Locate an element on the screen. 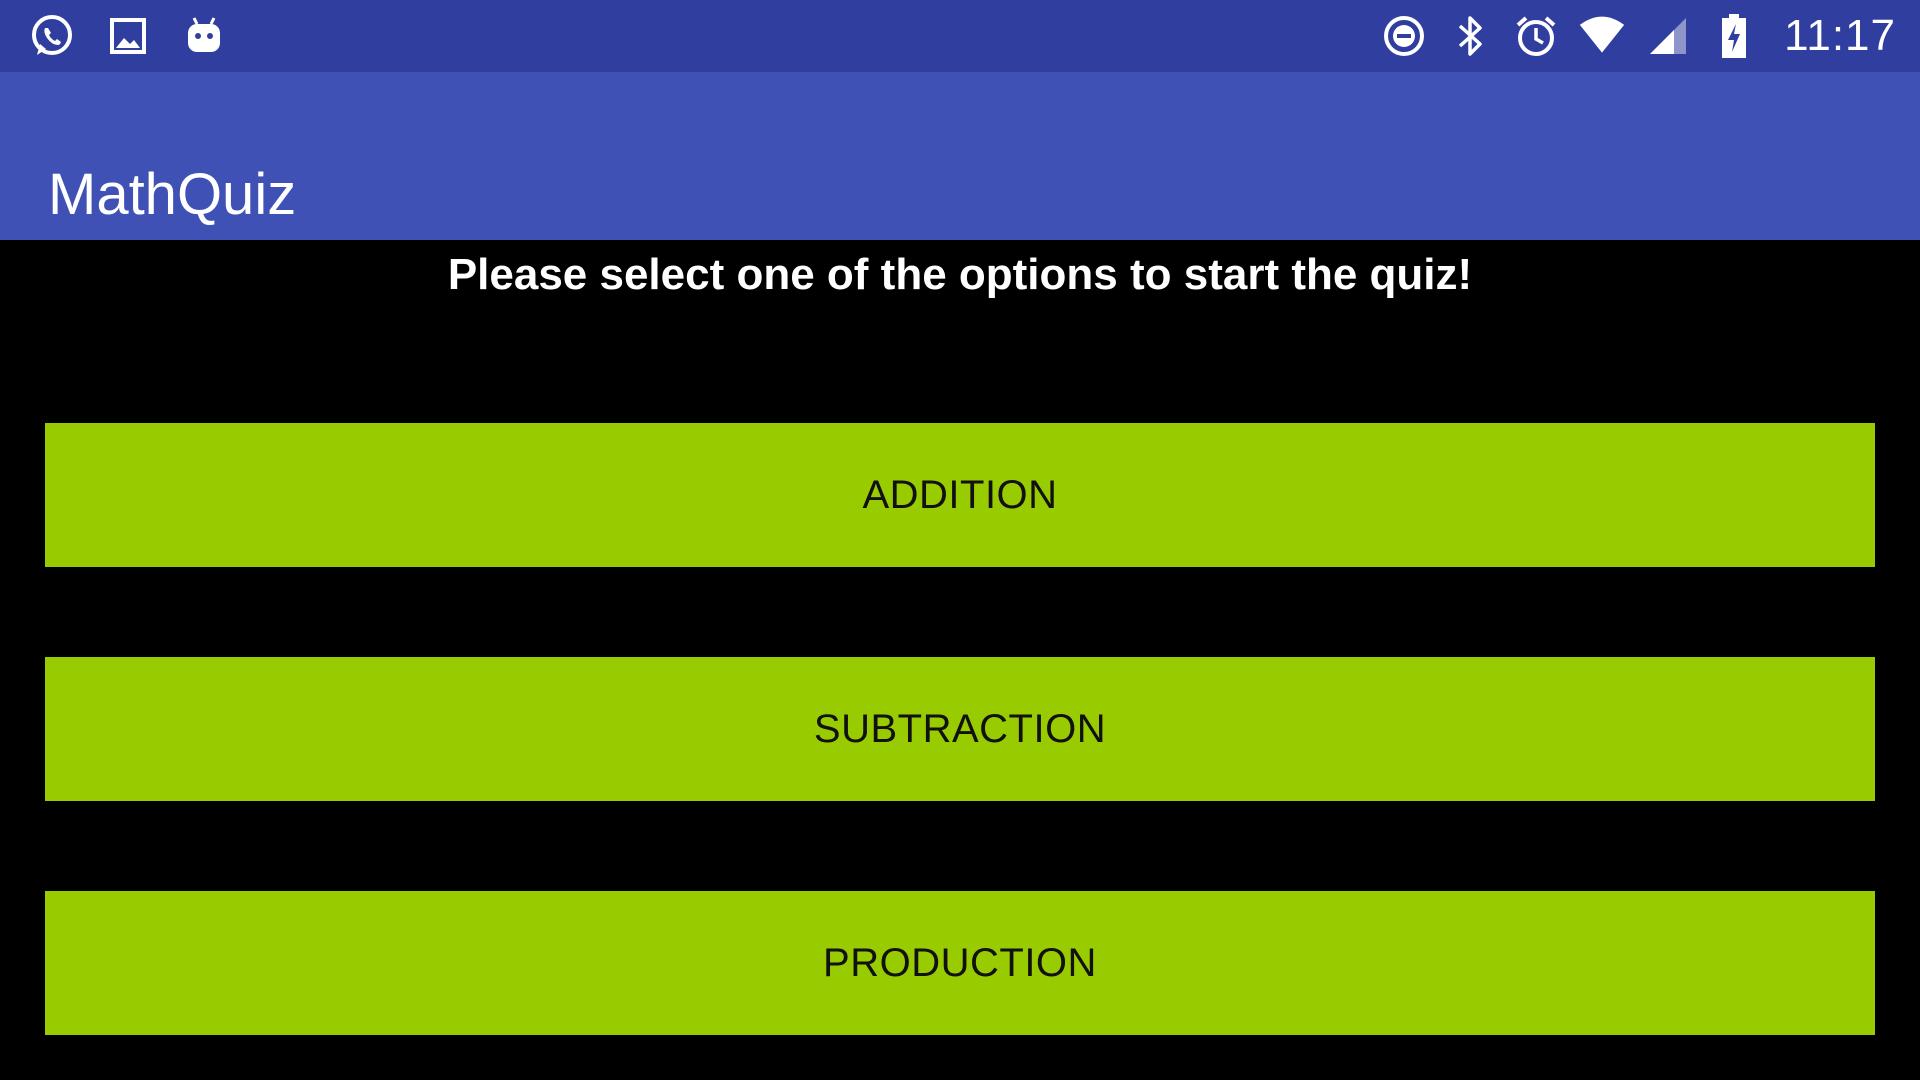 Image resolution: width=1920 pixels, height=1080 pixels. system-status-icons: 11:17 is located at coordinates (1638, 36).